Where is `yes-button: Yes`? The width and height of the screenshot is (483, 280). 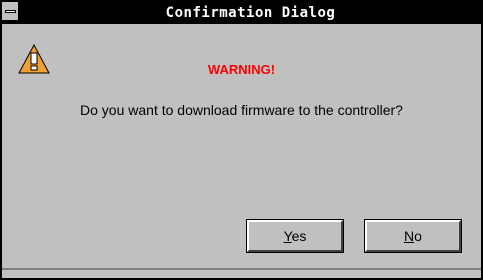 yes-button: Yes is located at coordinates (295, 236).